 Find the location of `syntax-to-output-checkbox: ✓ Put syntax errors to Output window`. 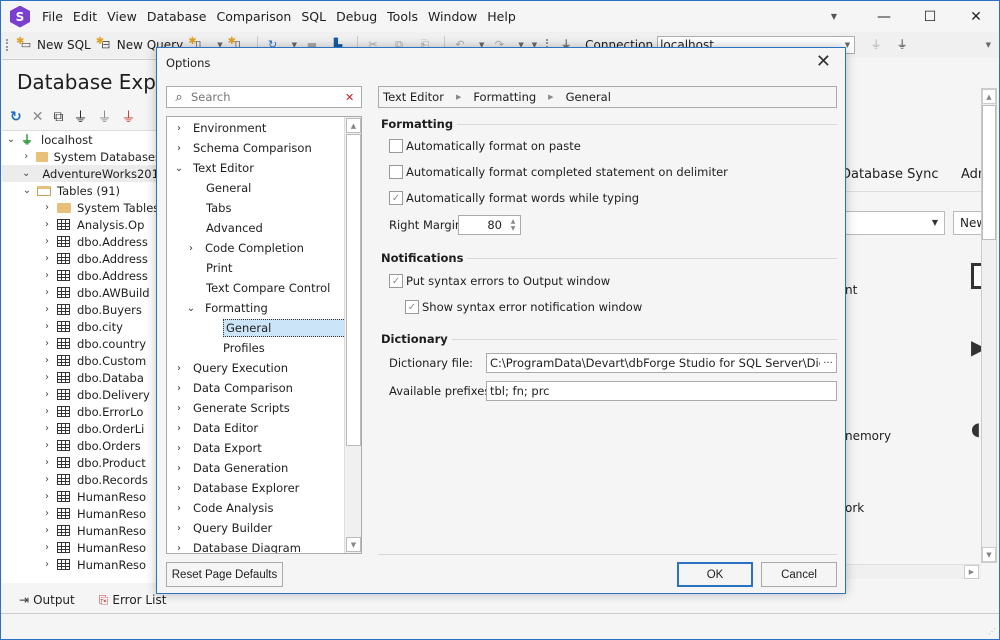

syntax-to-output-checkbox: ✓ Put syntax errors to Output window is located at coordinates (499, 281).